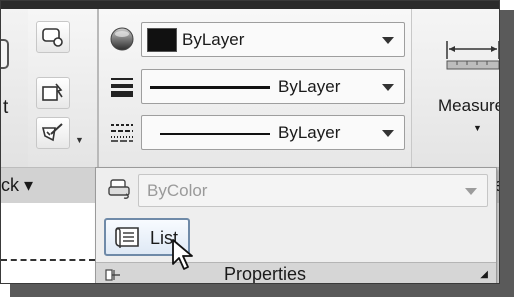 The height and width of the screenshot is (297, 514). What do you see at coordinates (48, 260) in the screenshot?
I see `drawing-dashed-line` at bounding box center [48, 260].